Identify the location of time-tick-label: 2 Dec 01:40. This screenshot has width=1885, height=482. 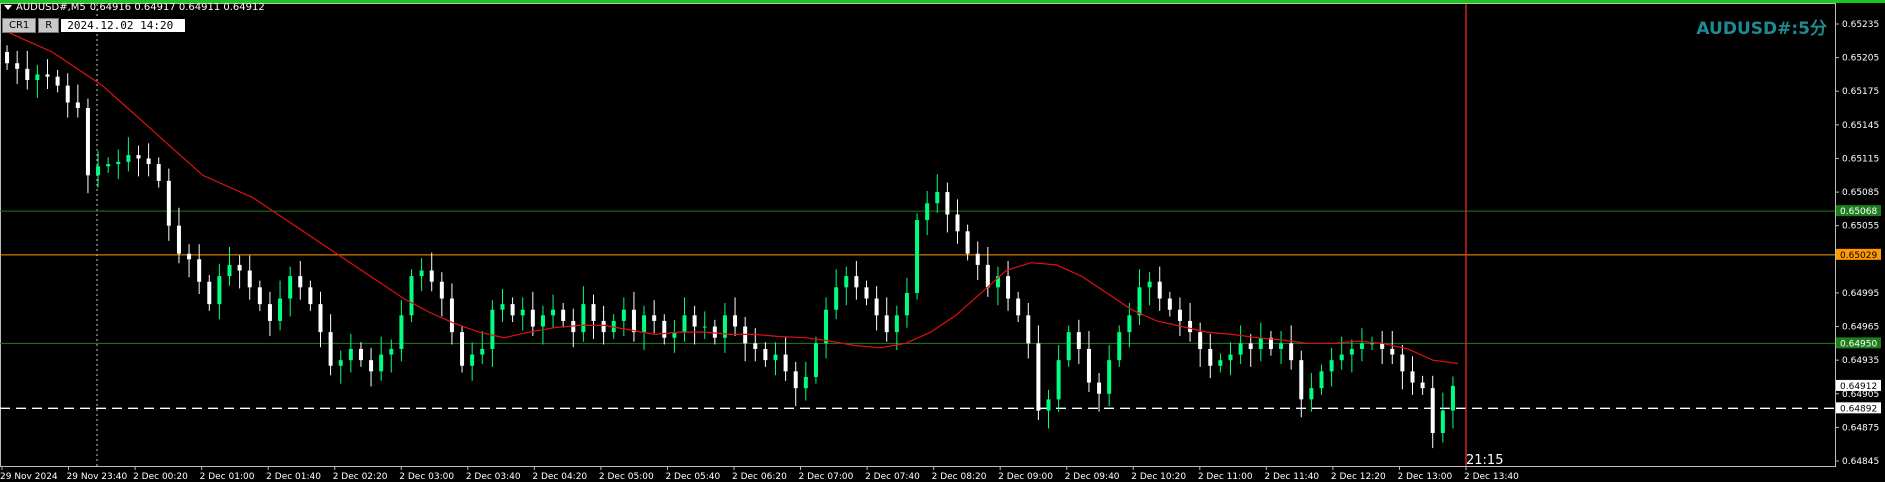
(293, 477).